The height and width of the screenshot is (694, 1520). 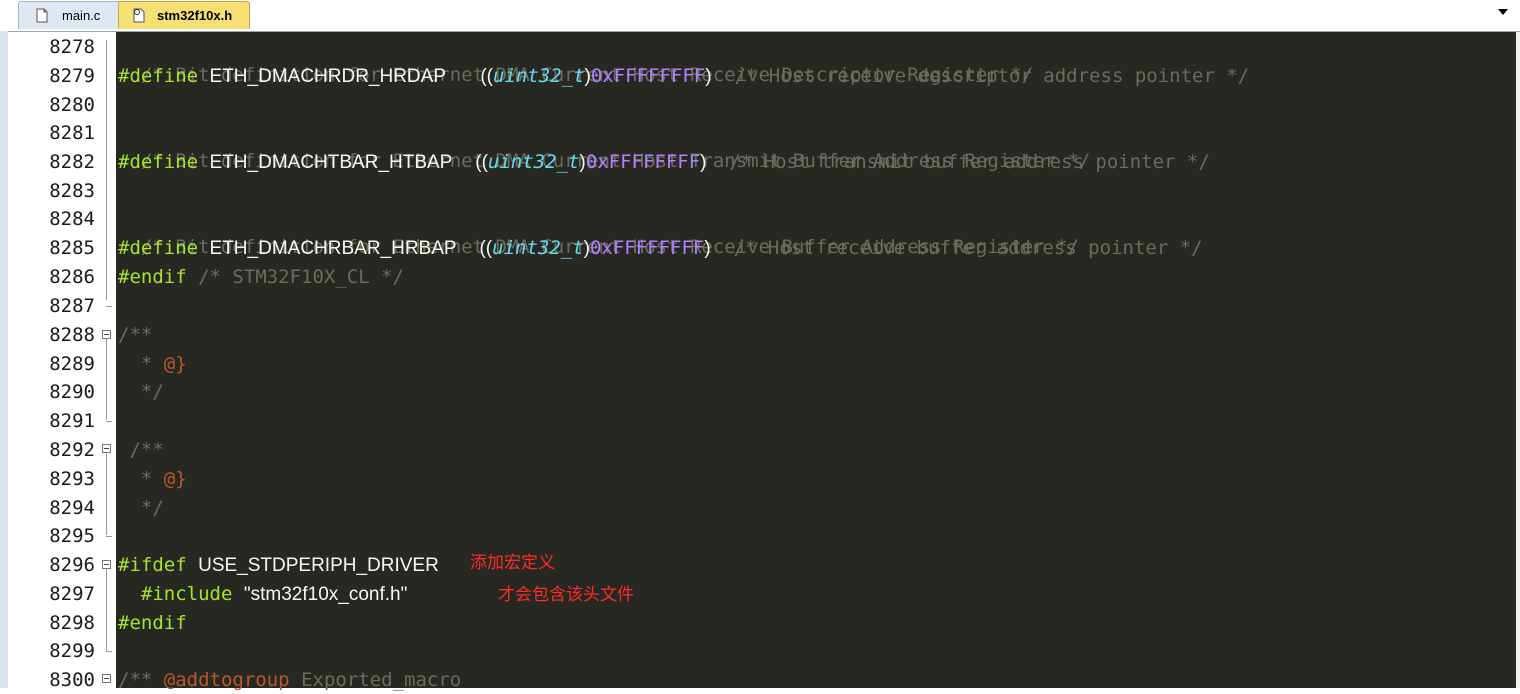 I want to click on preprocessor: #ifdef, so click(x=152, y=565).